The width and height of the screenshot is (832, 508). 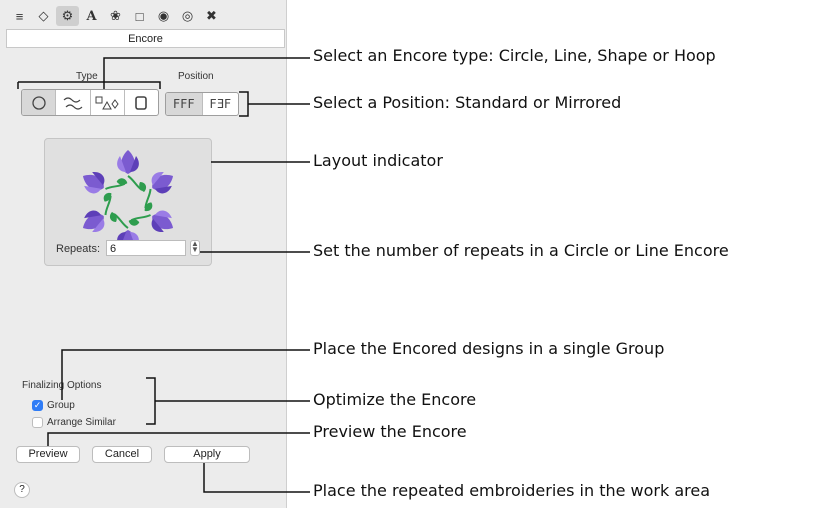 I want to click on group-callout-line, so click(x=185, y=374).